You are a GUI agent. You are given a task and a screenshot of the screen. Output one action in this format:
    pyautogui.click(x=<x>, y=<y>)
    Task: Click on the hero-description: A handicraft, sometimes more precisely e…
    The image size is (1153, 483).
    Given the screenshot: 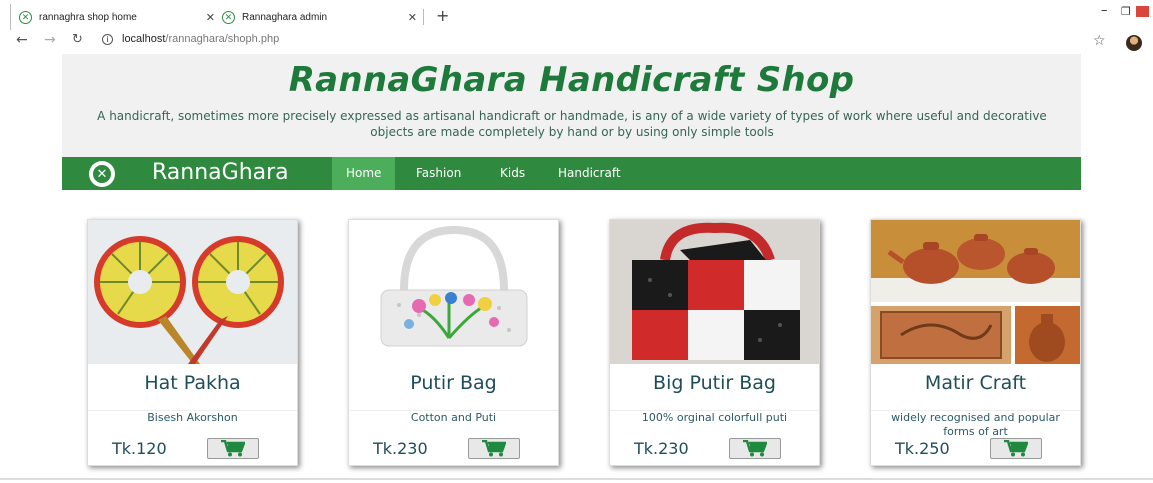 What is the action you would take?
    pyautogui.click(x=572, y=124)
    